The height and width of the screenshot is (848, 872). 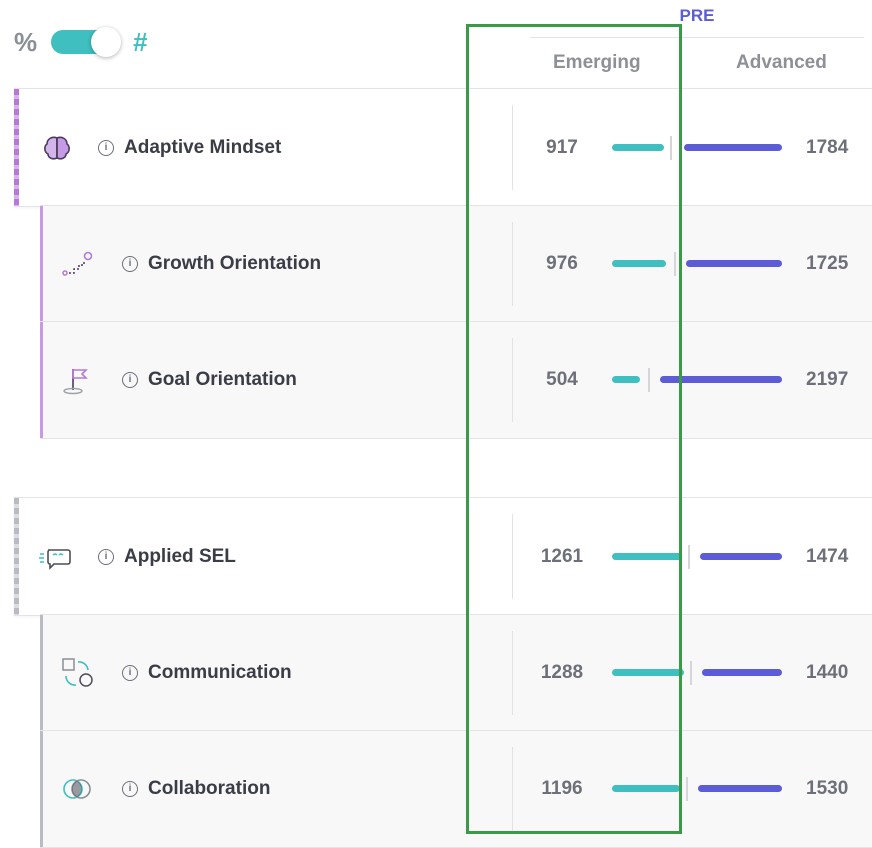 I want to click on pre-group-label: PRE, so click(x=697, y=15).